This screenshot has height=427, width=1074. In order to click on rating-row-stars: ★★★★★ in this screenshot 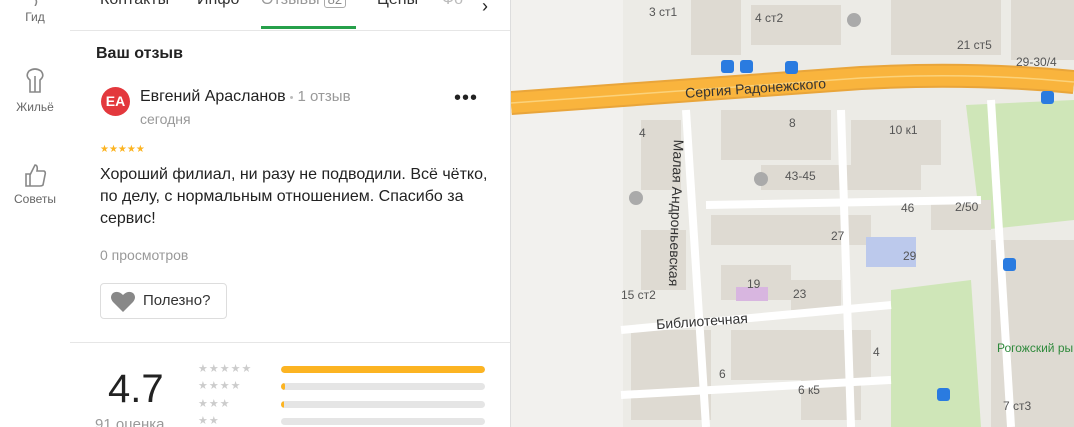, I will do `click(225, 369)`.